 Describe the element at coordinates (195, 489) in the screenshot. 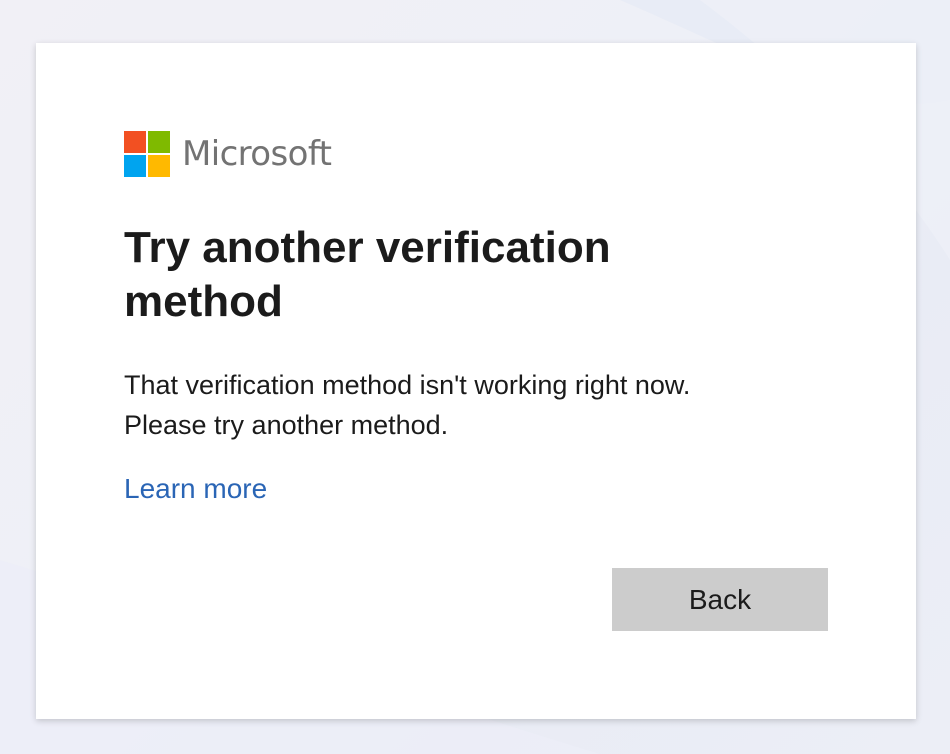

I see `learn-more-link: Learn more` at that location.